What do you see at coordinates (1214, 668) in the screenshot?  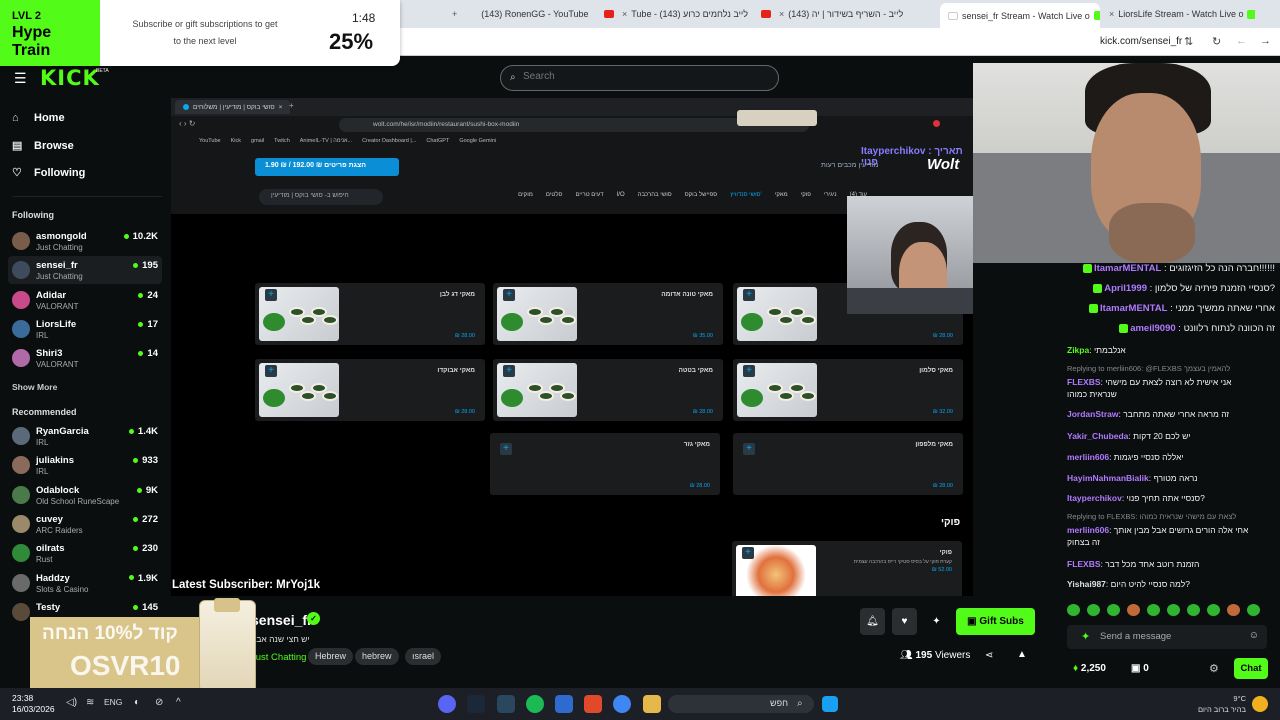 I see `gear-icon: ⚙` at bounding box center [1214, 668].